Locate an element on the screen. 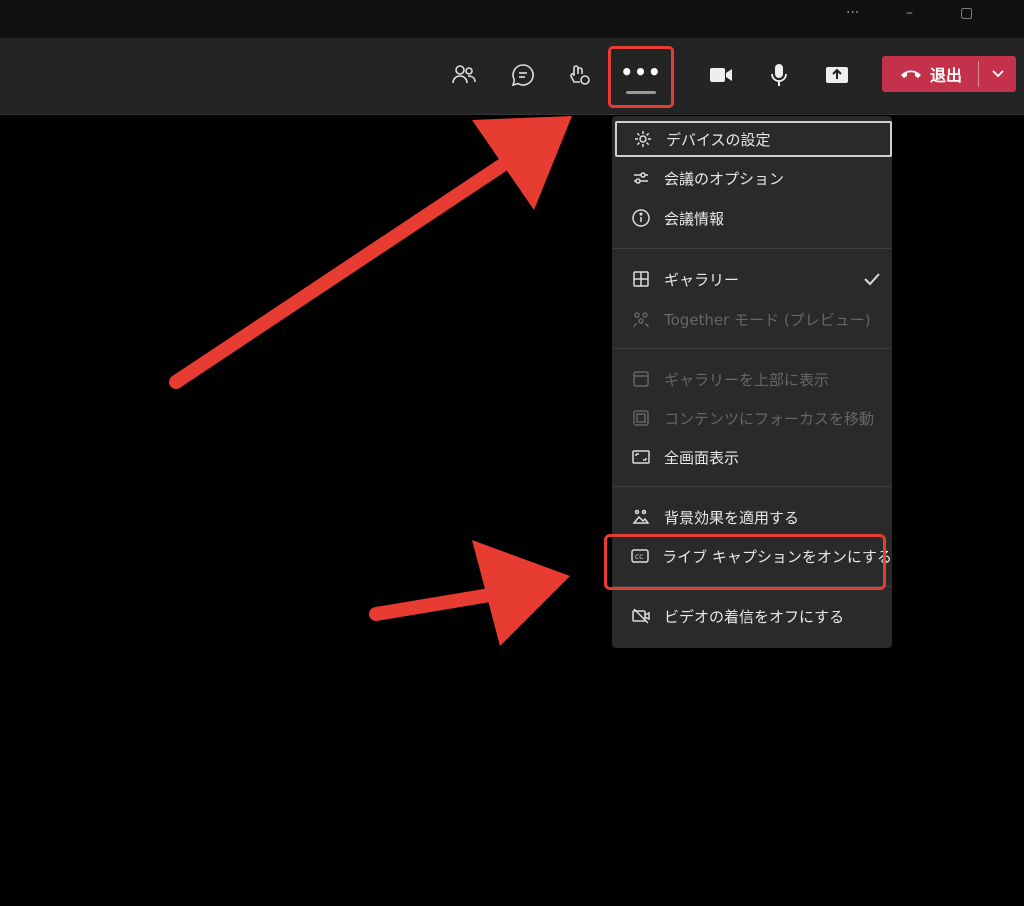 The height and width of the screenshot is (906, 1024). menu-item-focus-content: コンテンツにフォーカスを移動 is located at coordinates (752, 418).